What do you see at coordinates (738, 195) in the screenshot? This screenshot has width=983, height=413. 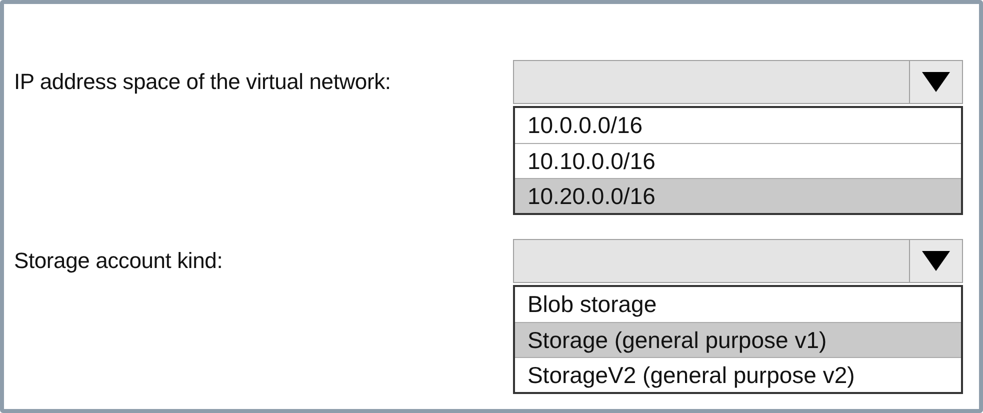 I see `dropdown-option: 10.20.0.0/16` at bounding box center [738, 195].